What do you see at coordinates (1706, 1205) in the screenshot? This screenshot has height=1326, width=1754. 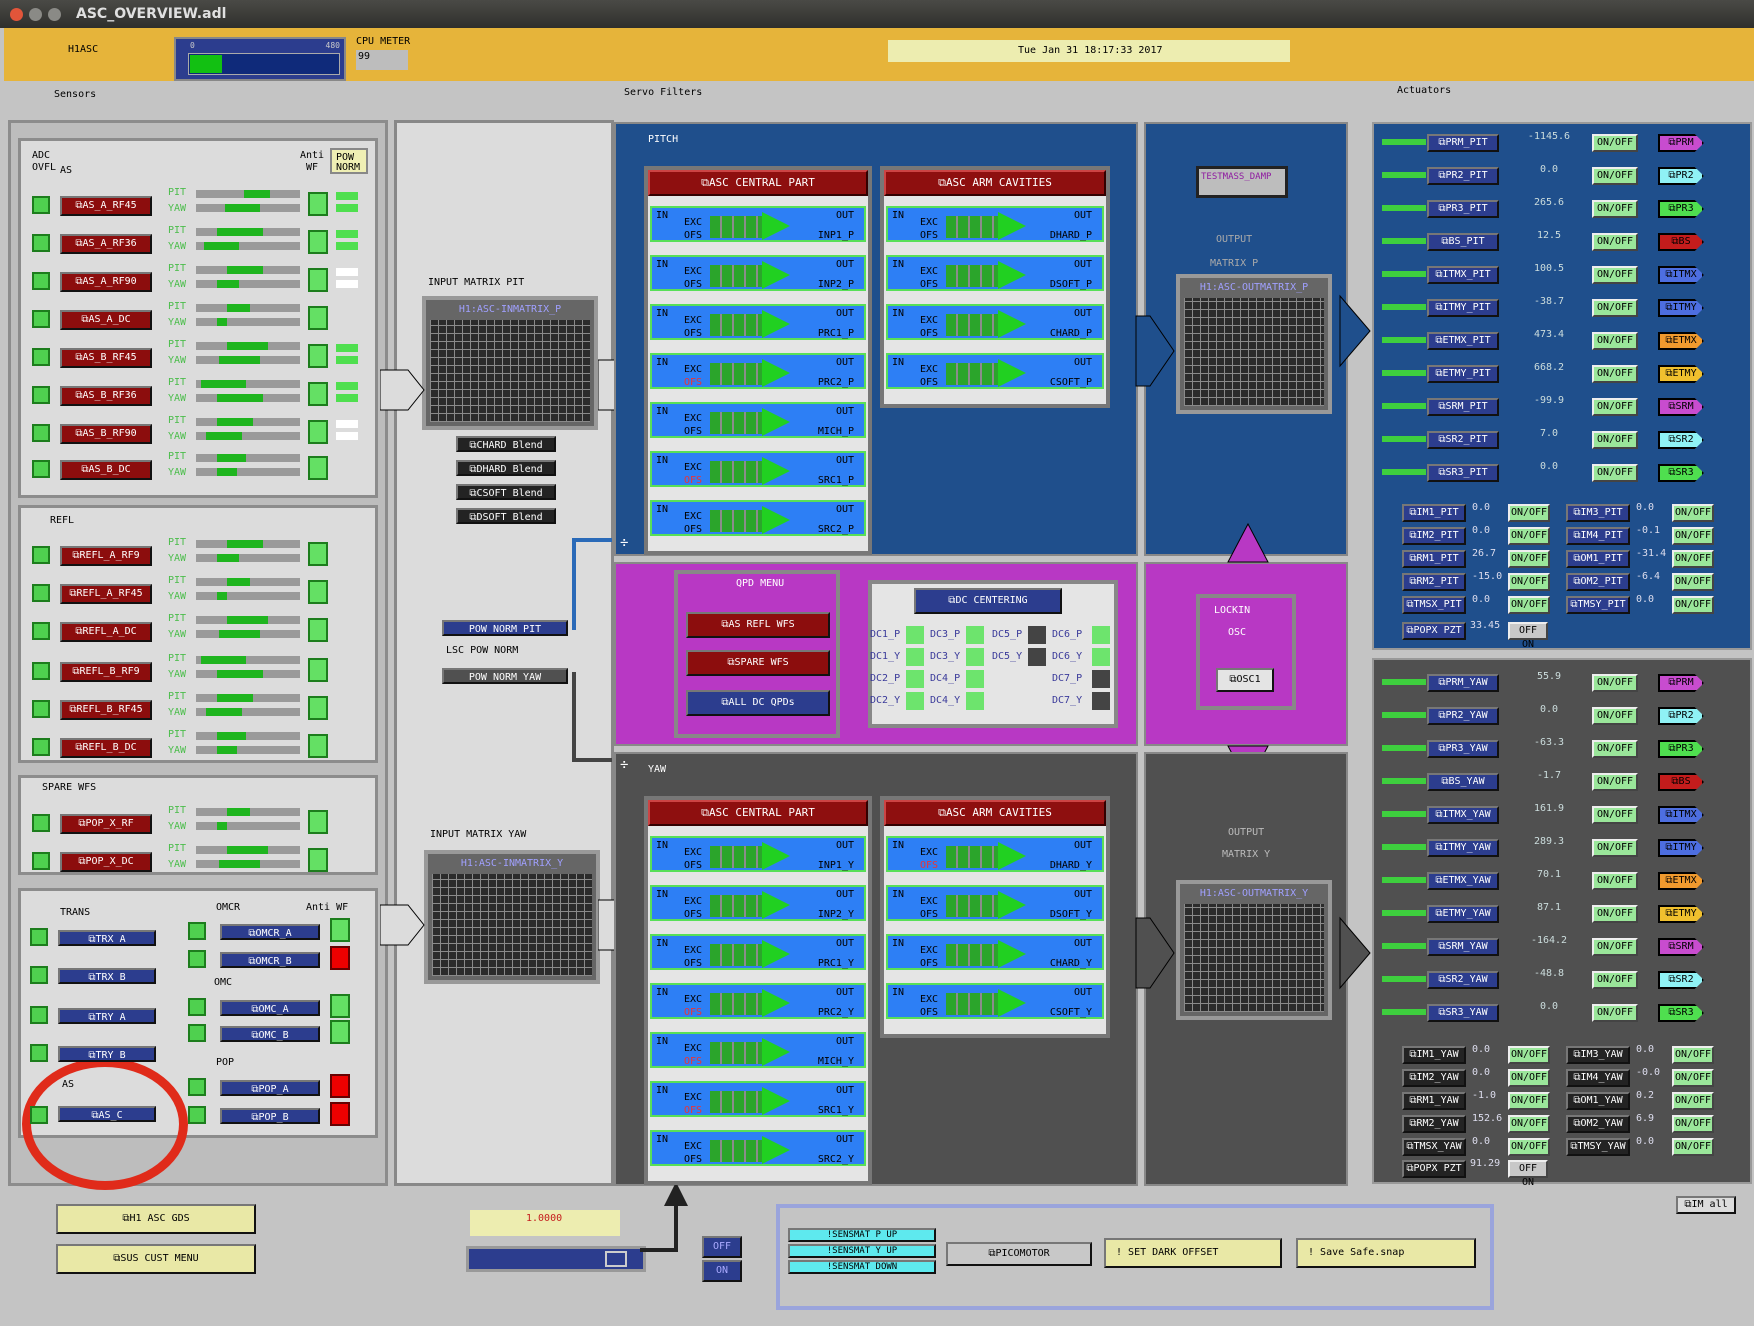 I see `im-all-button: ⧉IM all` at bounding box center [1706, 1205].